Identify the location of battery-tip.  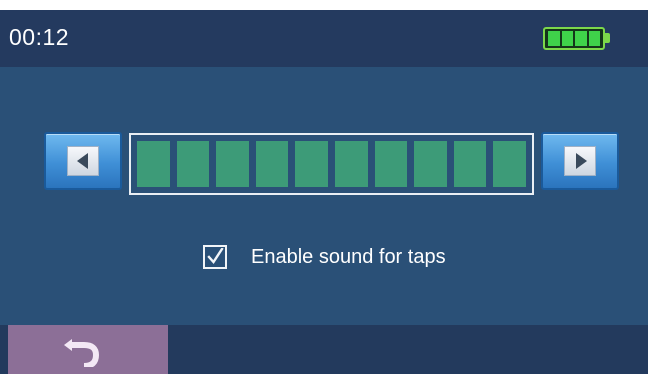
(607, 38).